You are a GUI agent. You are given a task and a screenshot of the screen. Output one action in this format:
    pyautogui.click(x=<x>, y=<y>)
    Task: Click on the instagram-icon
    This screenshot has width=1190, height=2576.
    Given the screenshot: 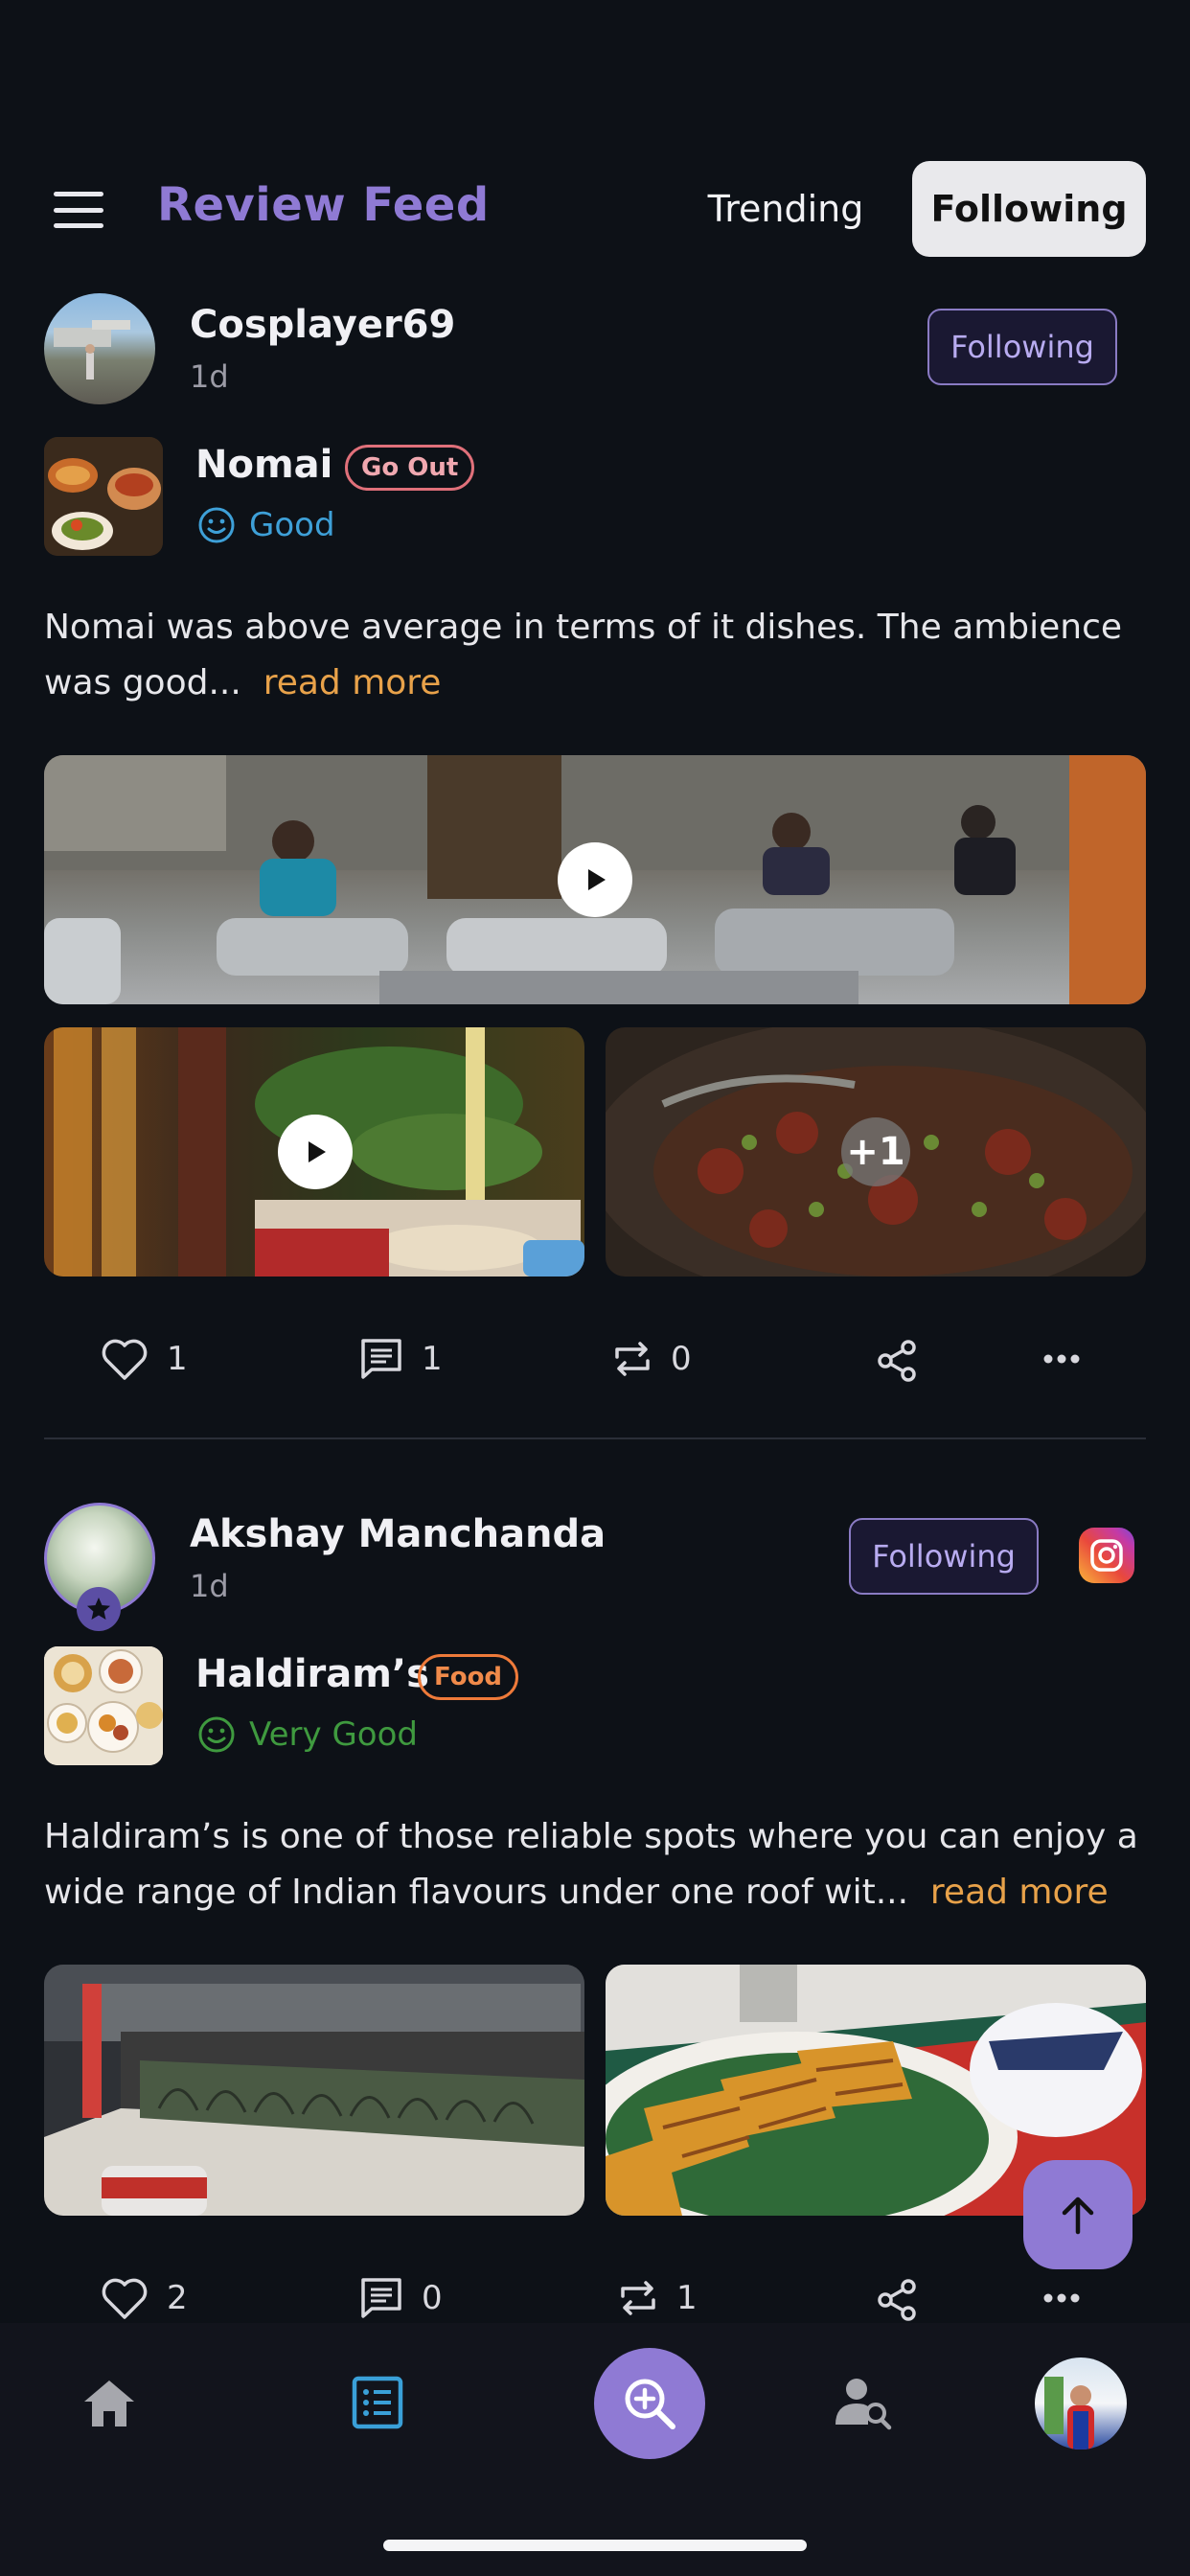 What is the action you would take?
    pyautogui.click(x=1106, y=1555)
    